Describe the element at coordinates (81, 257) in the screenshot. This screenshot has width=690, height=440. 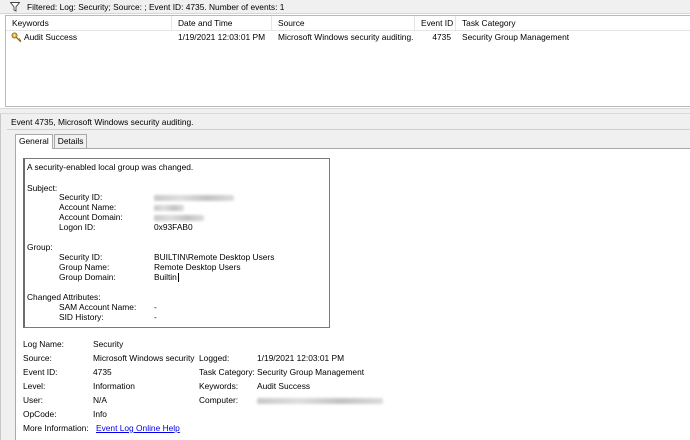
I see `group-security-id-label: Security ID:` at that location.